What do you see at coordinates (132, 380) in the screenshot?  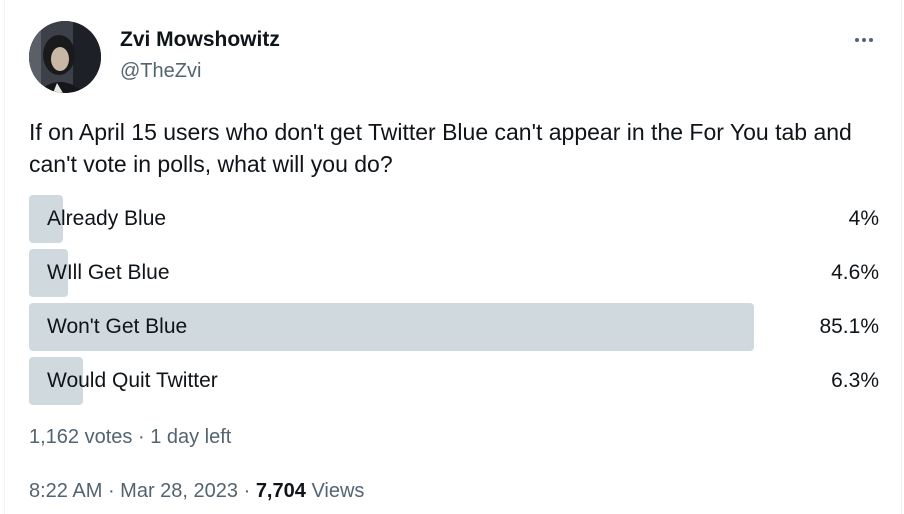 I see `poll-option-label: Would Quit Twitter` at bounding box center [132, 380].